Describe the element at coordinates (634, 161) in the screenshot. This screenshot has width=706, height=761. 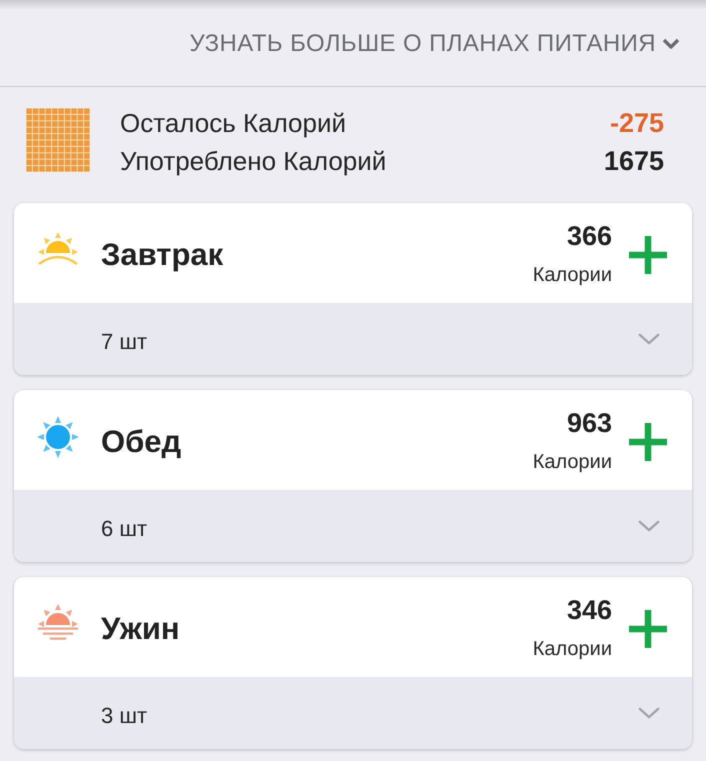
I see `calorie-value: 1675` at that location.